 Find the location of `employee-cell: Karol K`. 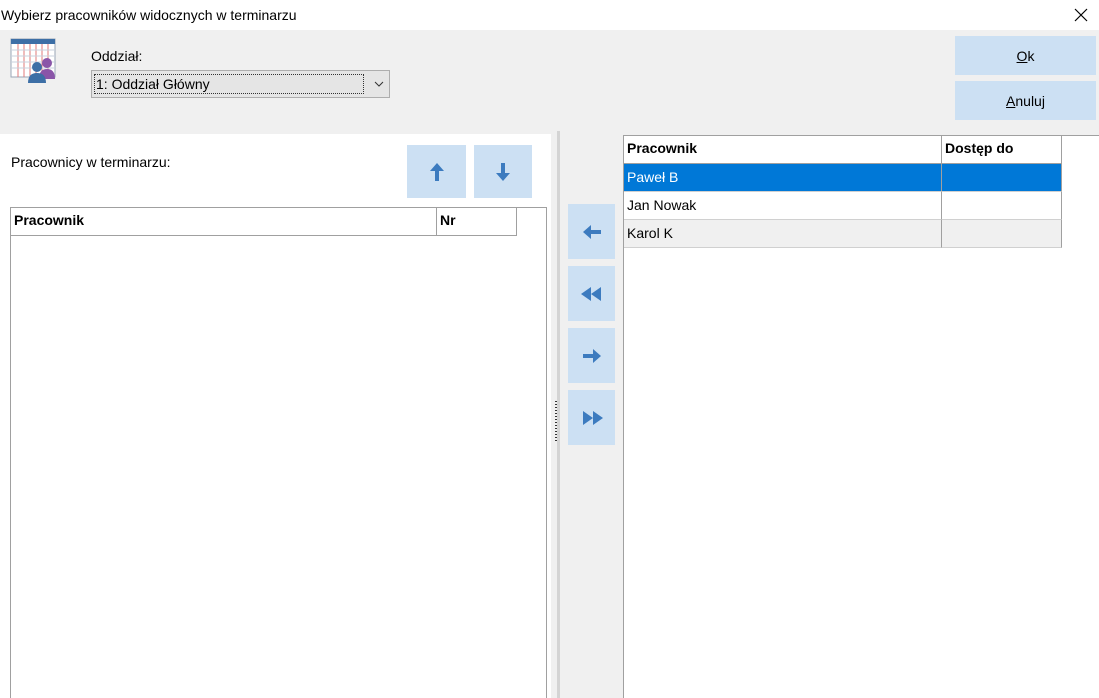

employee-cell: Karol K is located at coordinates (783, 234).